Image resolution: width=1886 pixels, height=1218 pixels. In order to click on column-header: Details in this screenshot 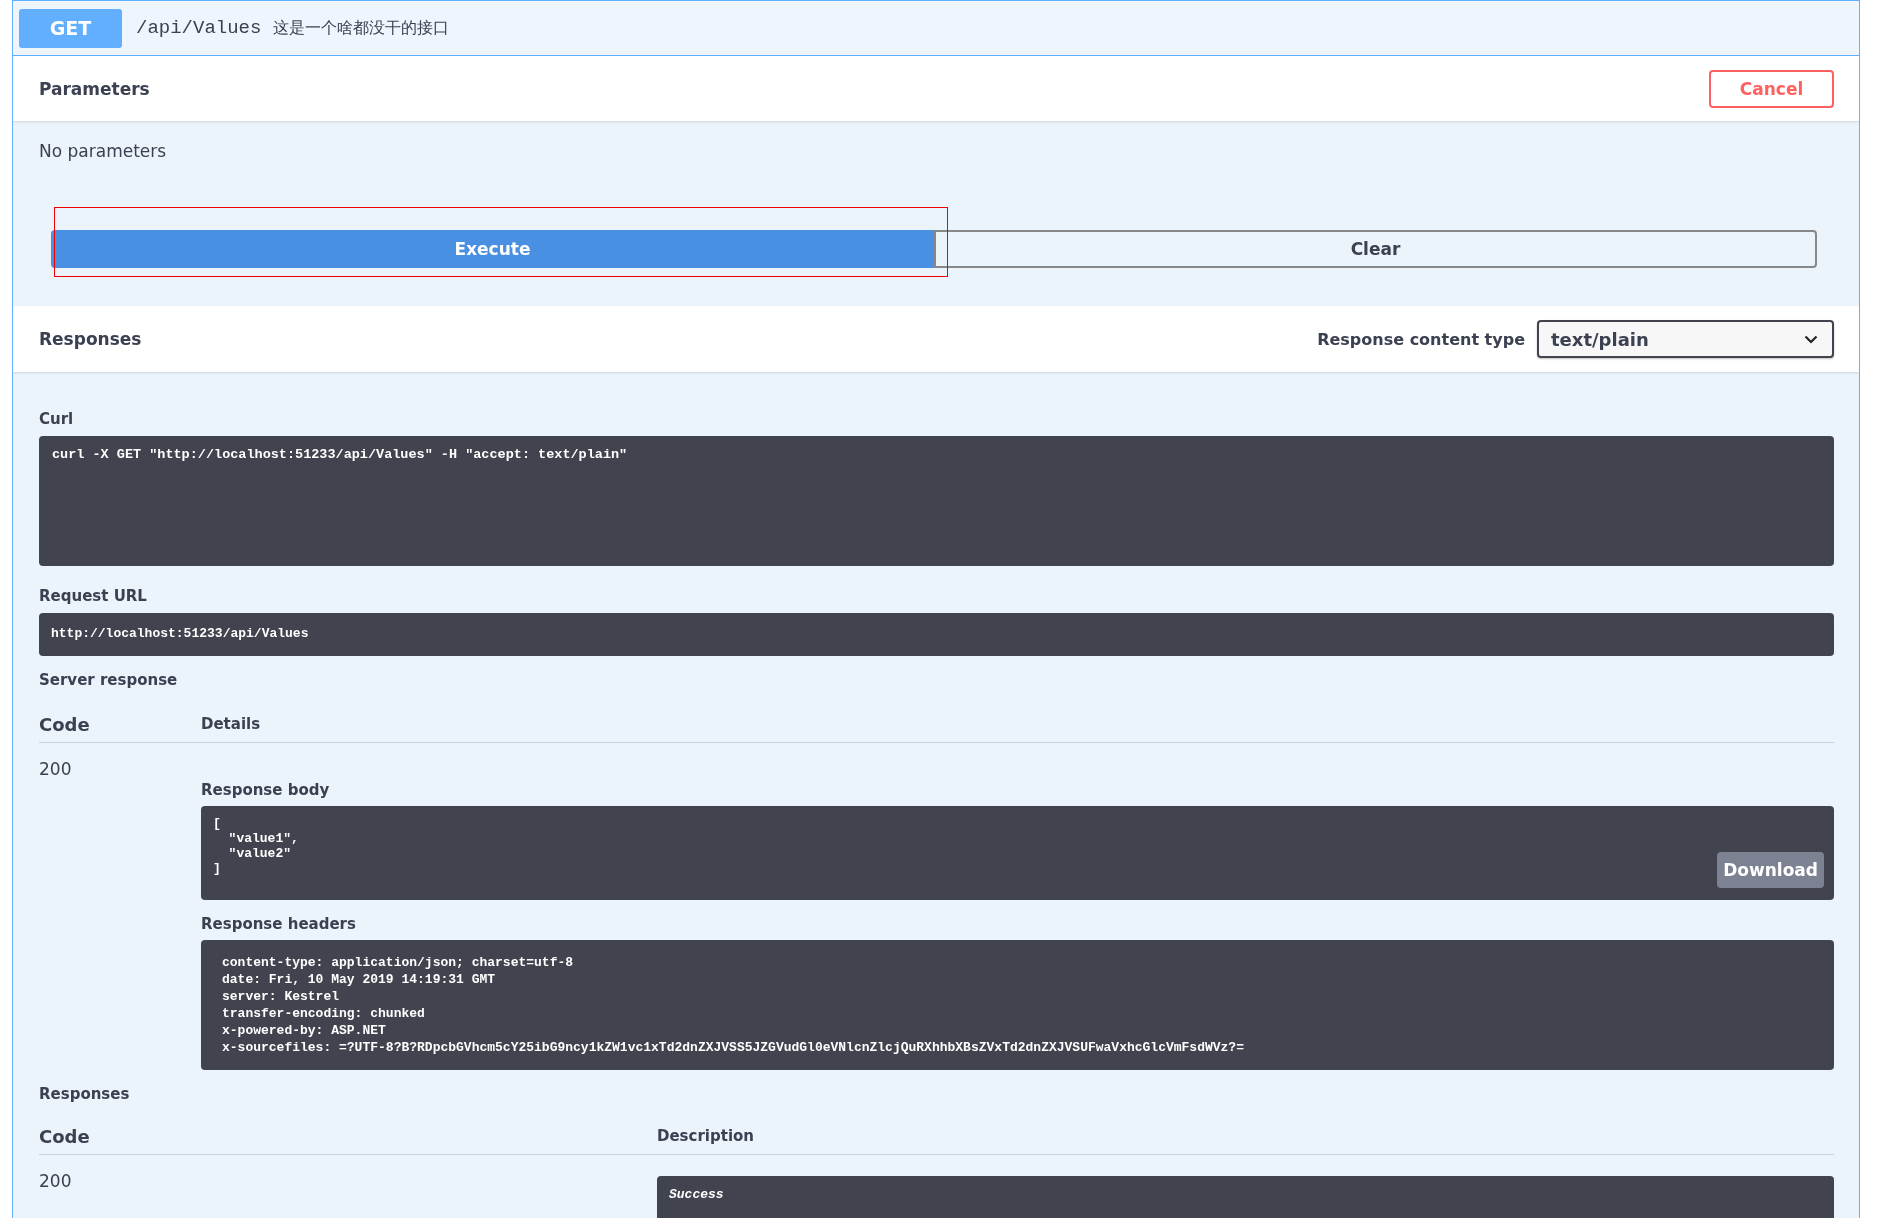, I will do `click(231, 724)`.